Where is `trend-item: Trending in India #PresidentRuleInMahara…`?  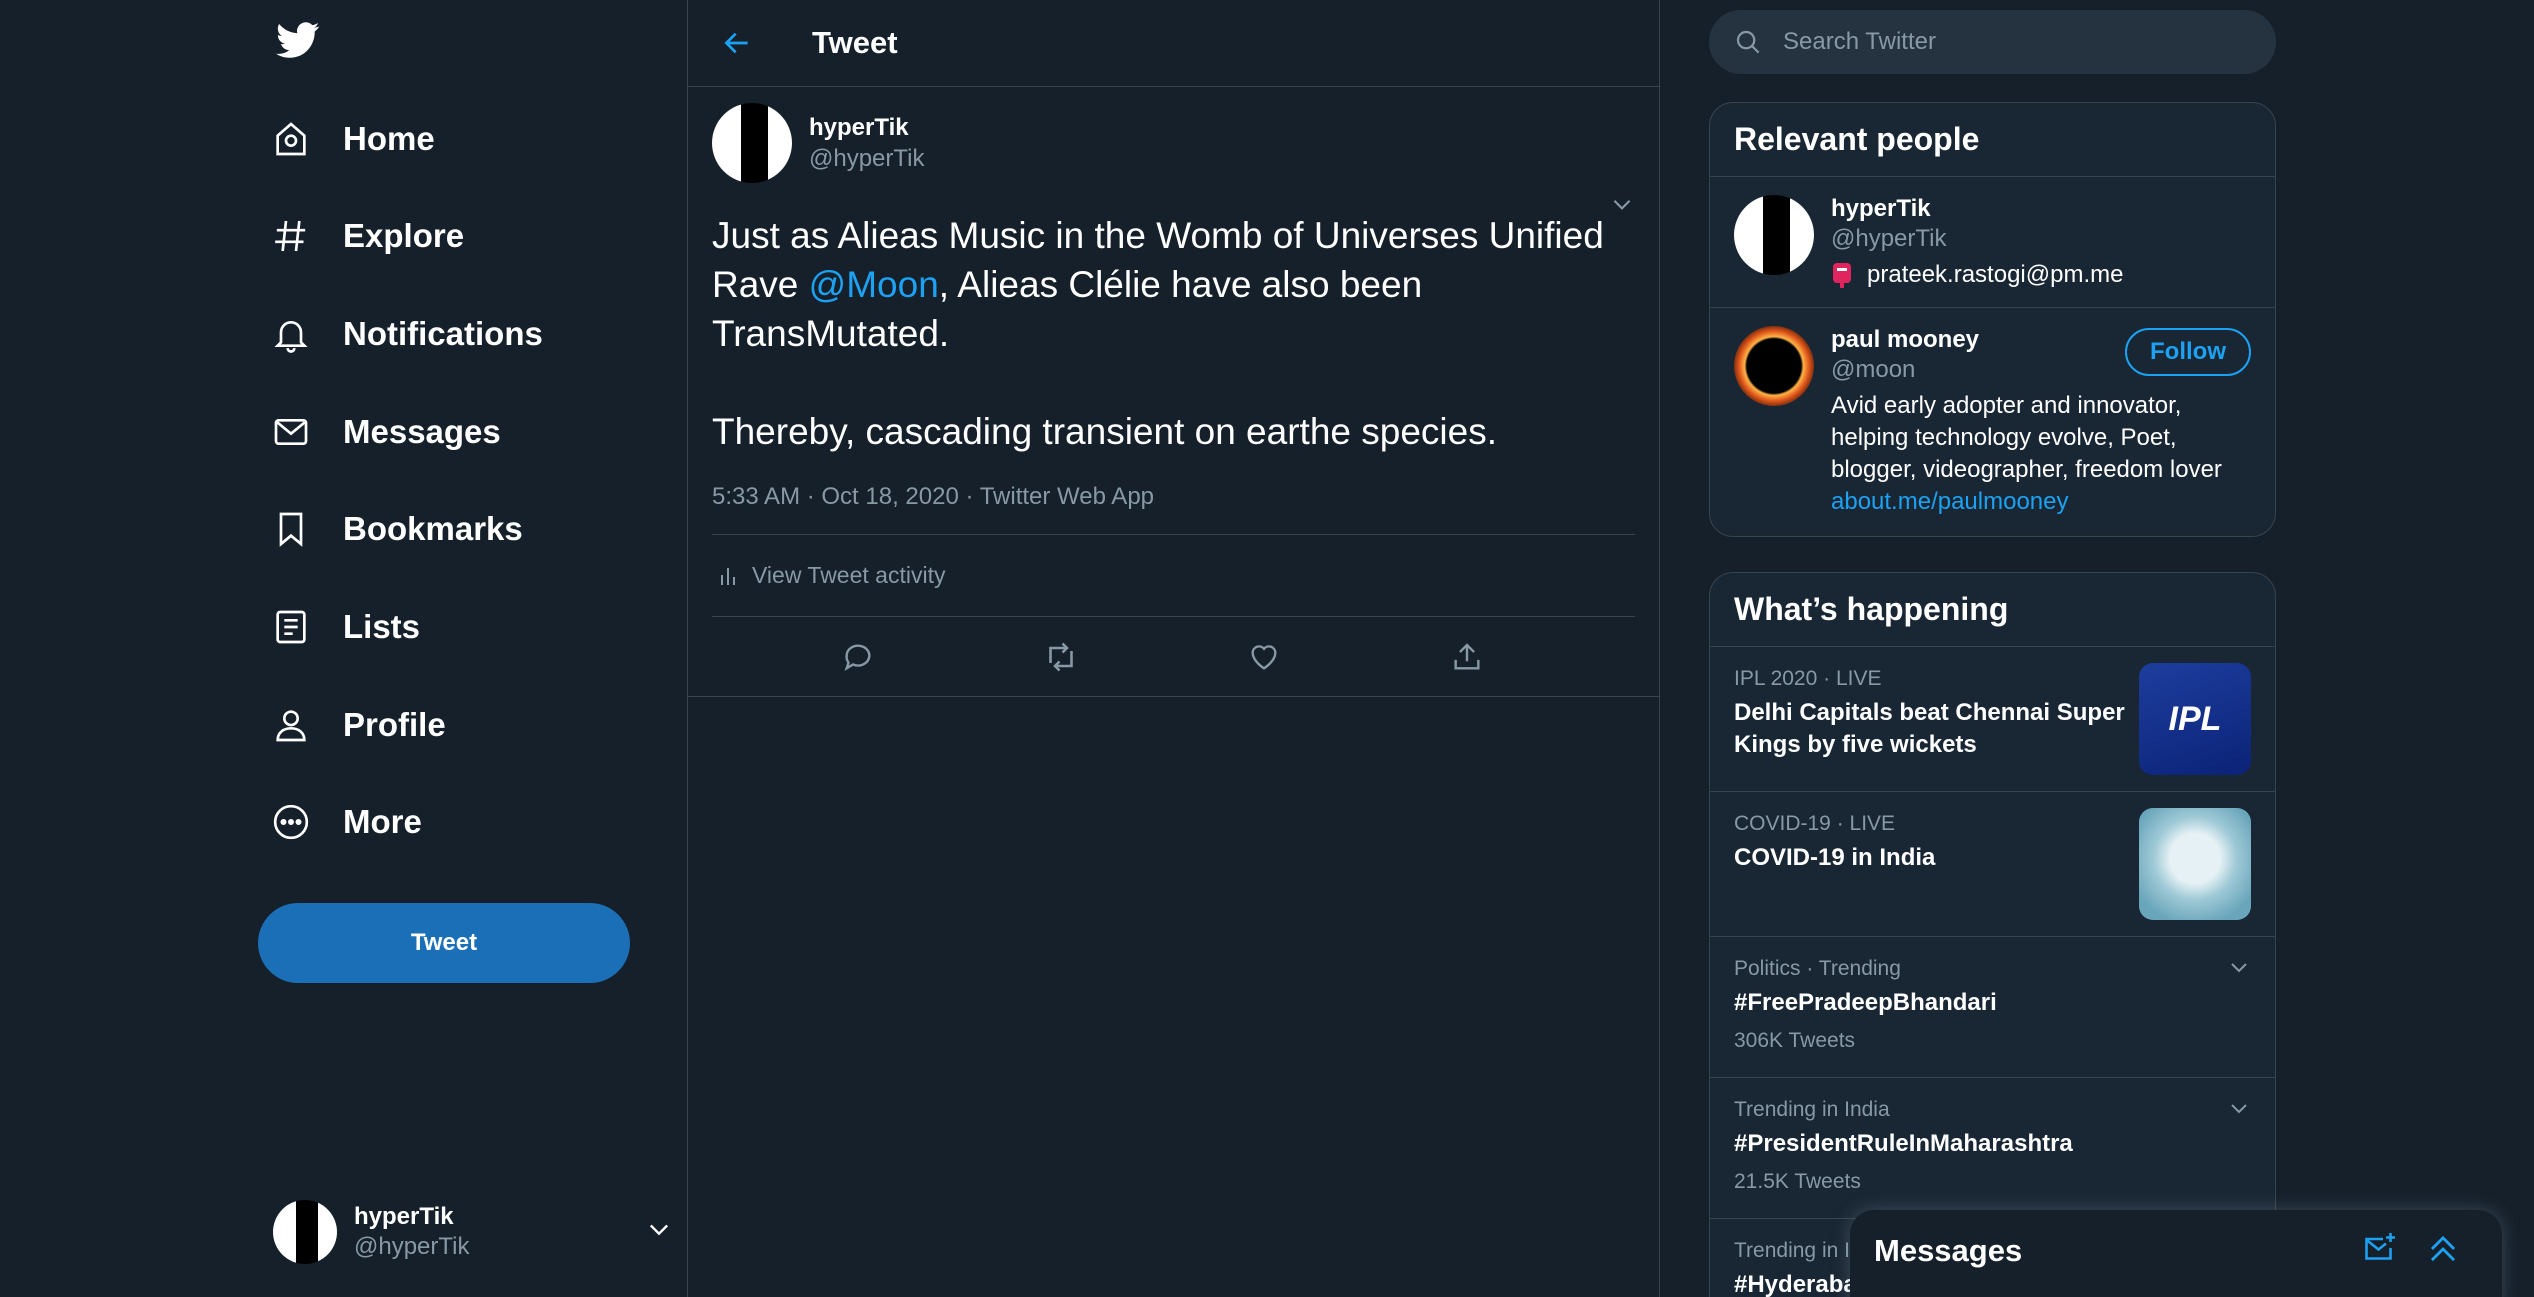 trend-item: Trending in India #PresidentRuleInMahara… is located at coordinates (1992, 1148).